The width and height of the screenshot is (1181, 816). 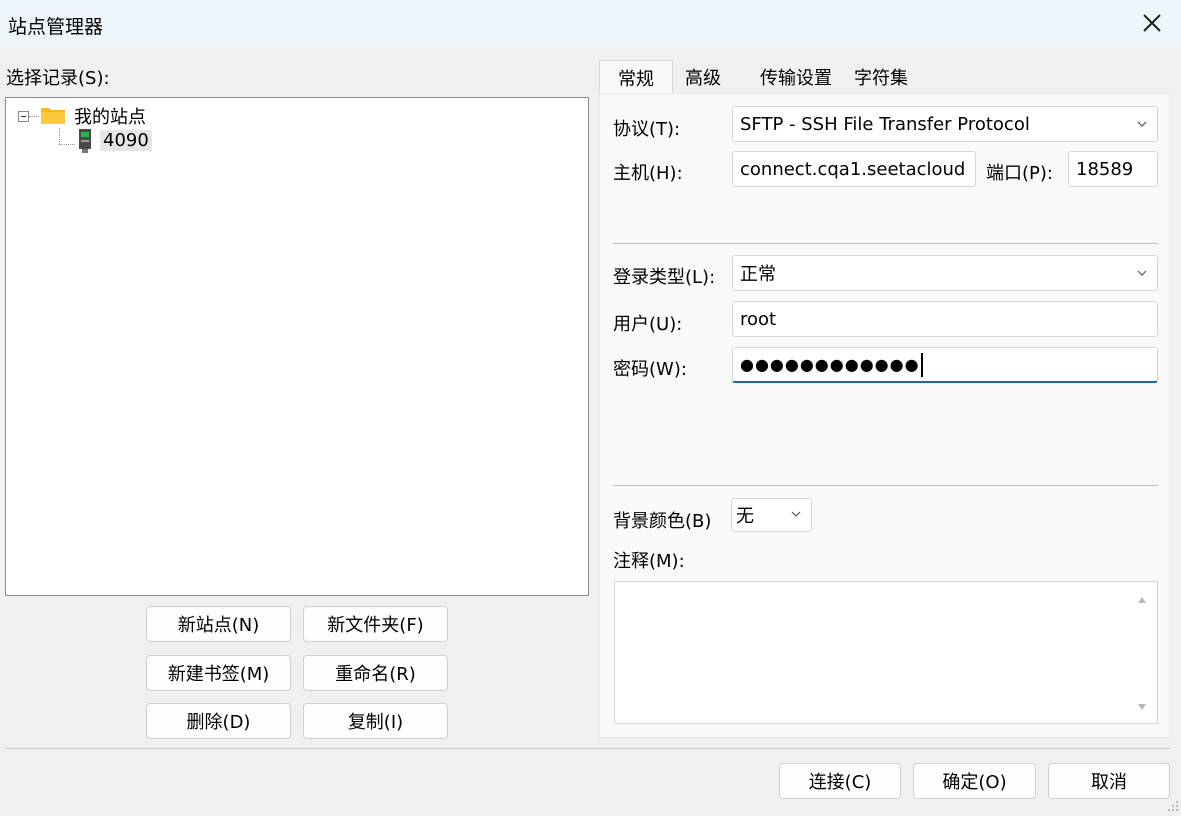 What do you see at coordinates (53, 116) in the screenshot?
I see `folder-icon` at bounding box center [53, 116].